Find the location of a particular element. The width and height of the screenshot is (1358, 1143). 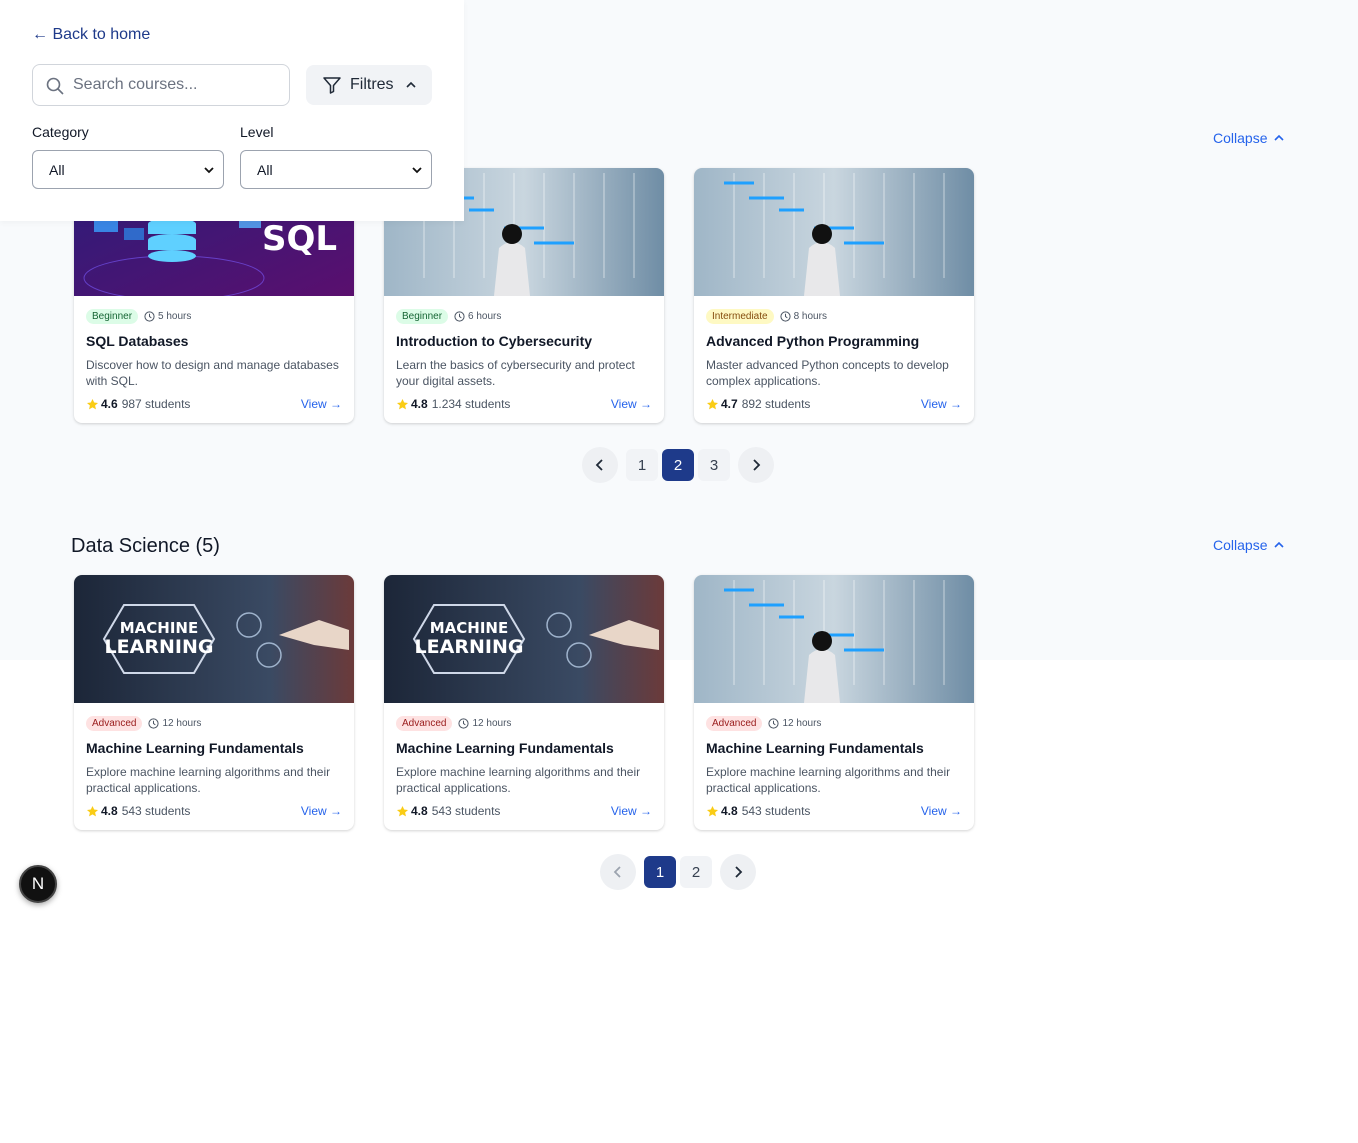

level-label: Level is located at coordinates (257, 132).